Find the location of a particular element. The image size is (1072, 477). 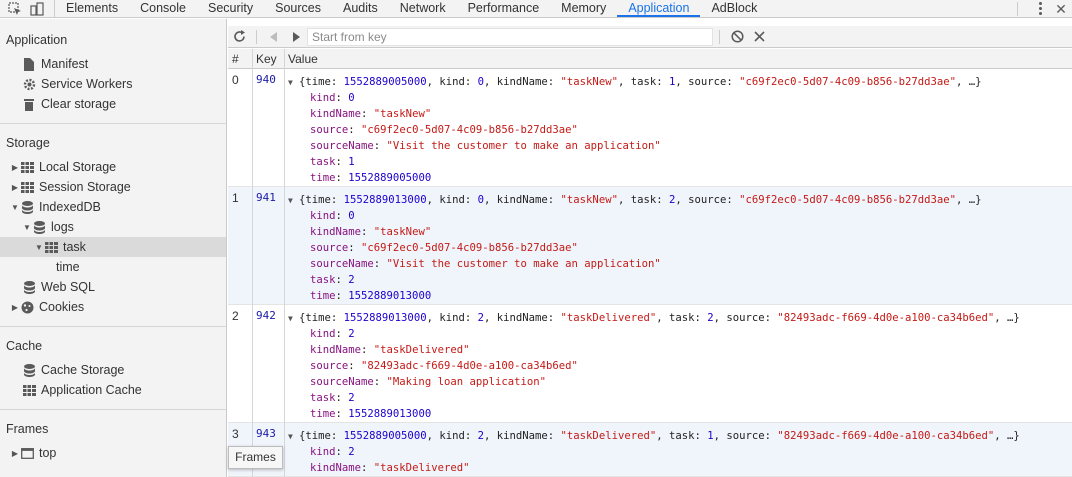

device-toolbar-icon is located at coordinates (37, 8).